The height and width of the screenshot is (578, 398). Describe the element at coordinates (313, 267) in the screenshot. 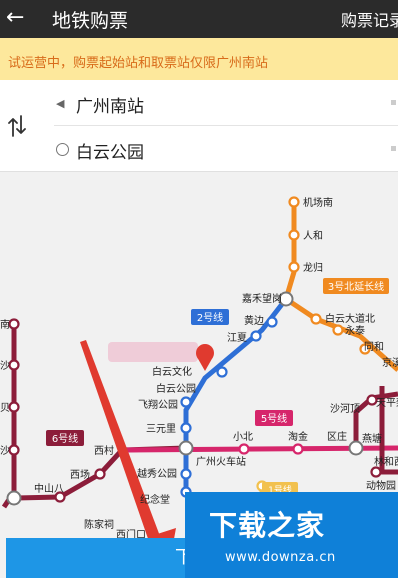

I see `station-label: 龙归` at that location.